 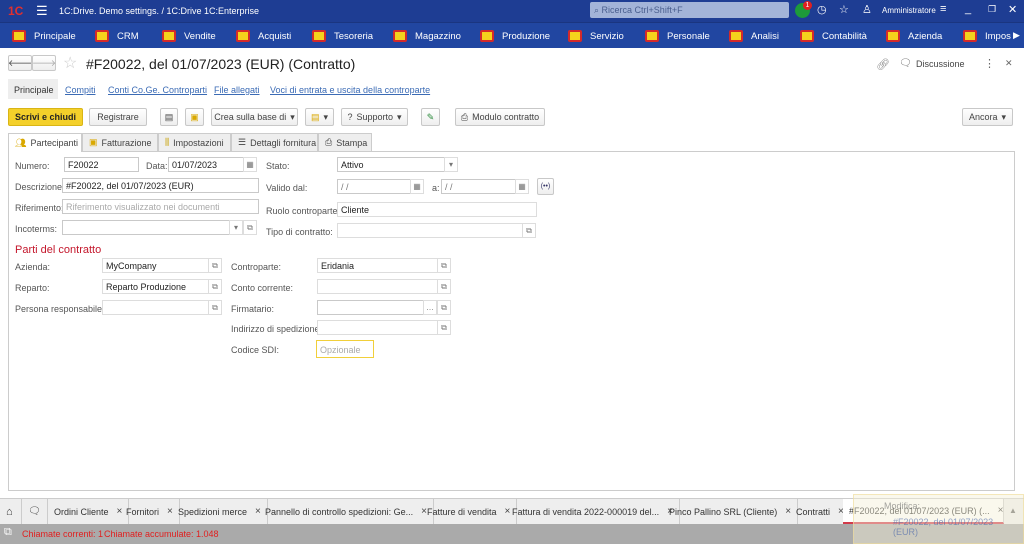 What do you see at coordinates (157, 90) in the screenshot?
I see `link-conti: Conti Co.Ge. Controparti` at bounding box center [157, 90].